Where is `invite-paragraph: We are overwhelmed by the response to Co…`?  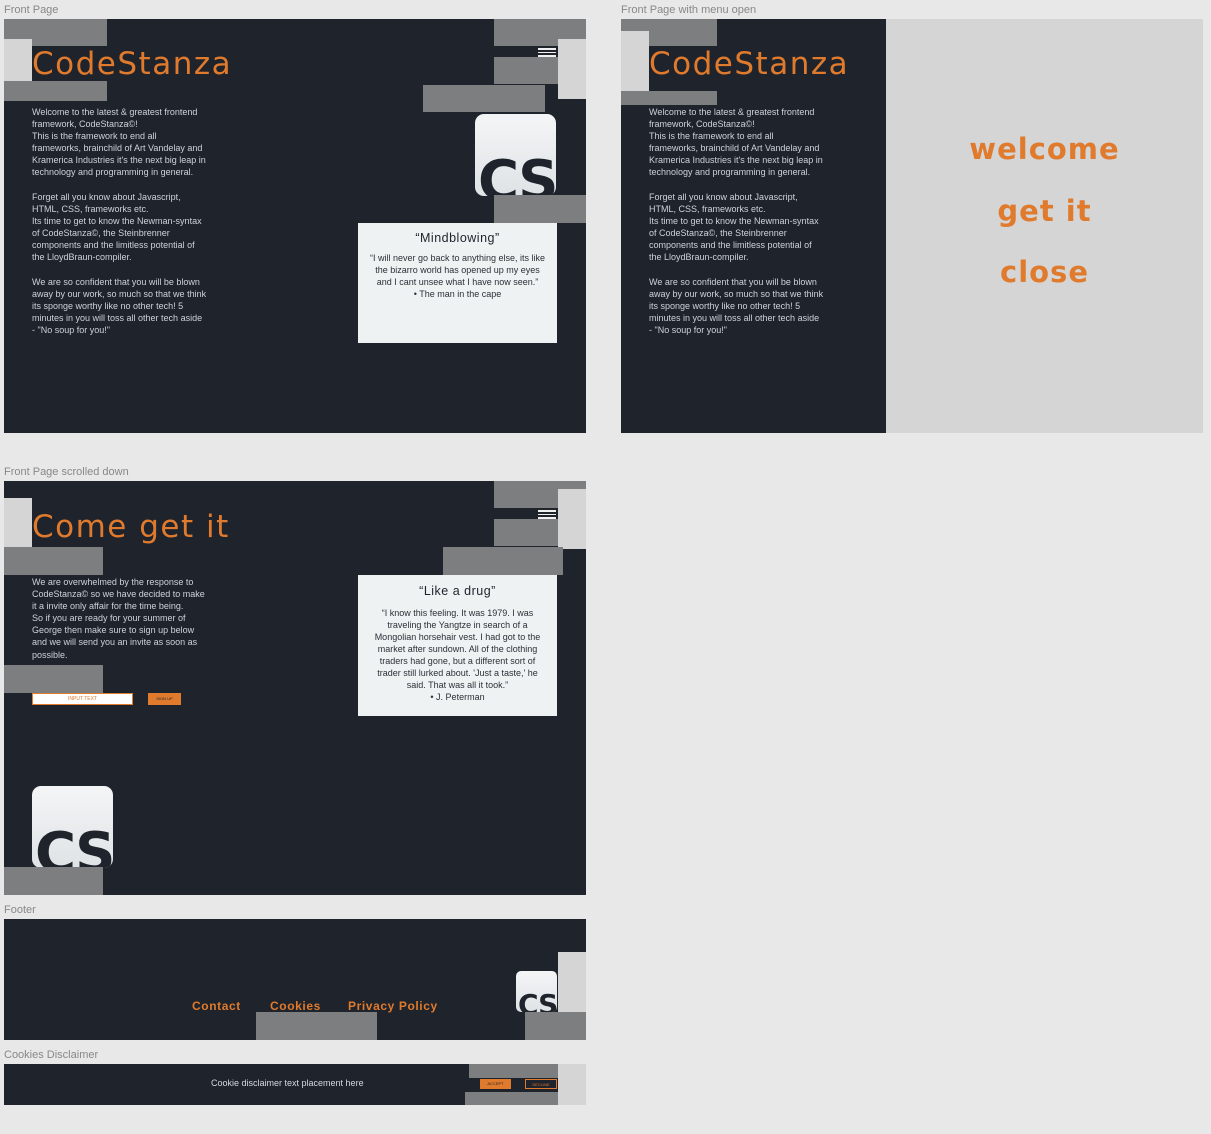
invite-paragraph: We are overwhelmed by the response to Co… is located at coordinates (118, 618).